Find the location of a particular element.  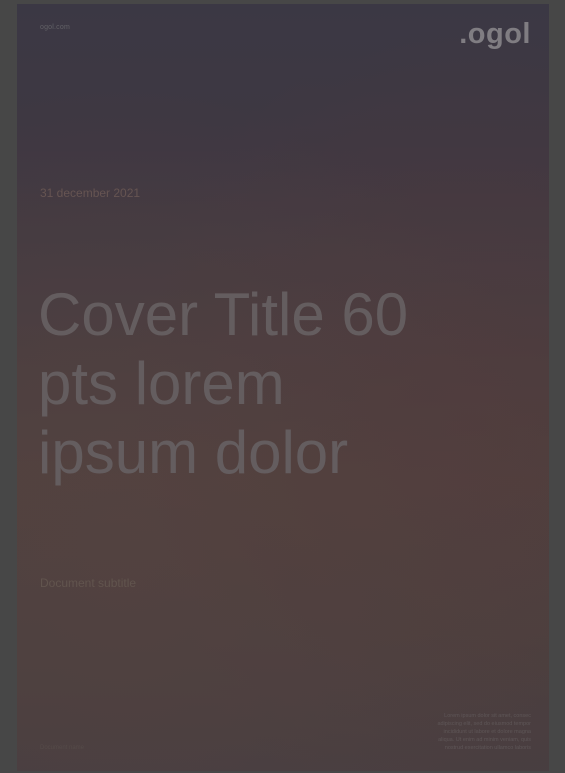

document-date: 31 december 2021 is located at coordinates (90, 193).